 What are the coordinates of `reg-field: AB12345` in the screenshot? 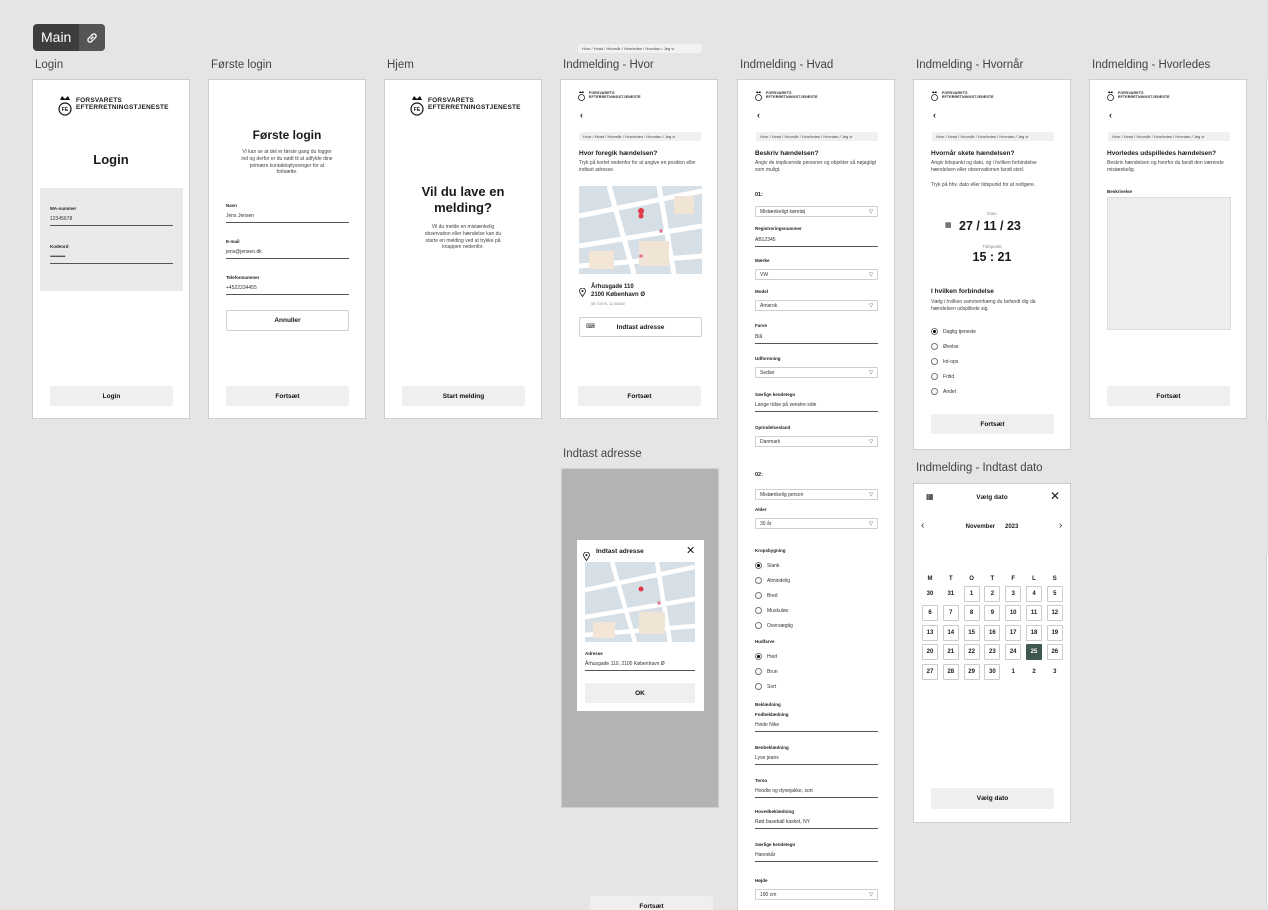 It's located at (816, 242).